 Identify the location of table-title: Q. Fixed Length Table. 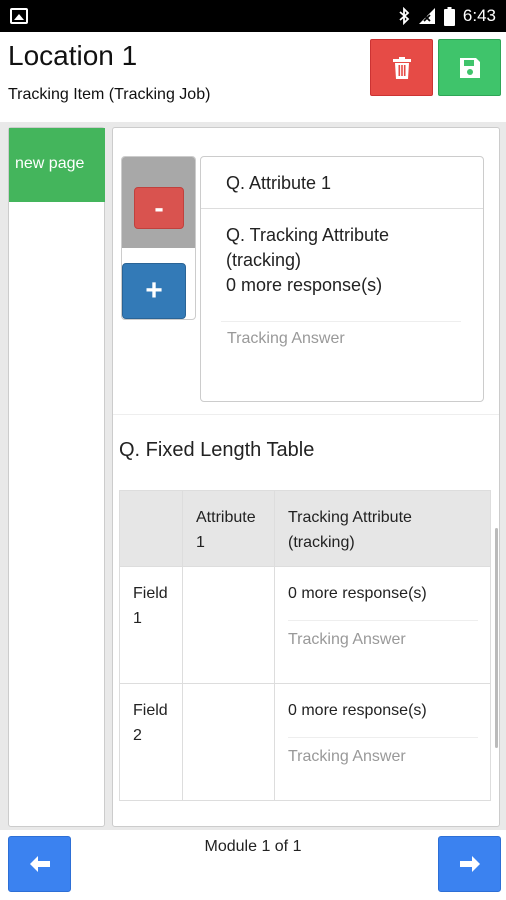
(217, 450).